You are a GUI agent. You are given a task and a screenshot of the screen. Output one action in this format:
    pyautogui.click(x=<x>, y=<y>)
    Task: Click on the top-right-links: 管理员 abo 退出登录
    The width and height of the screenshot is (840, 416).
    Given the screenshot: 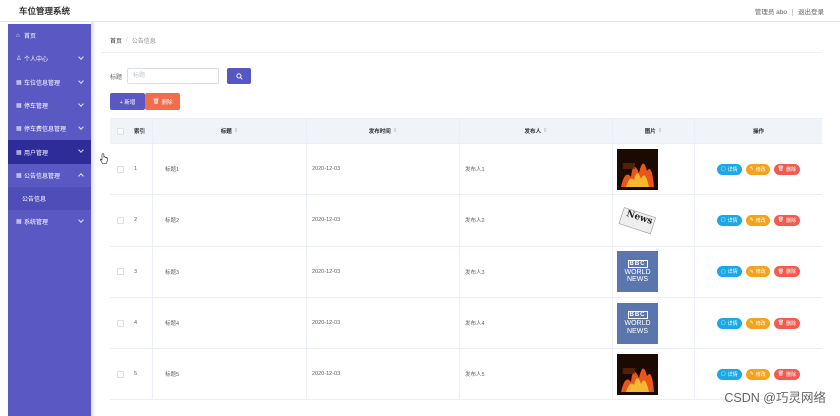 What is the action you would take?
    pyautogui.click(x=789, y=11)
    